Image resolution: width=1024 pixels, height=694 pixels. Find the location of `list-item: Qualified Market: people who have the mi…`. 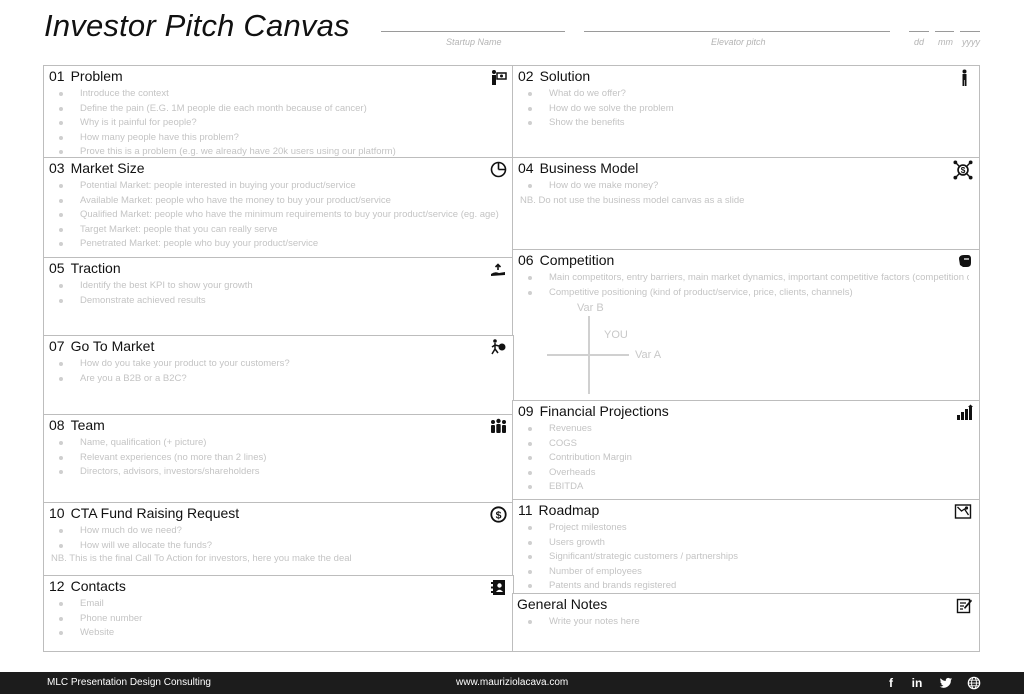

list-item: Qualified Market: people who have the mi… is located at coordinates (277, 215).